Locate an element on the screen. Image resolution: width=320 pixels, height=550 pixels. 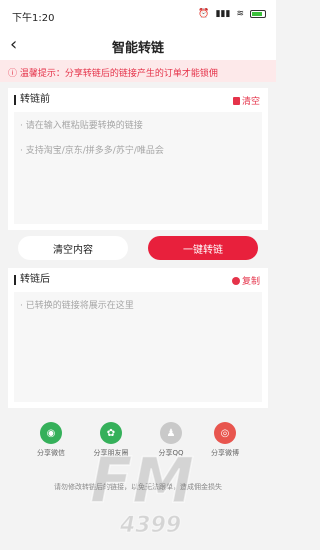
share-label: 分享QQ is located at coordinates (171, 453).